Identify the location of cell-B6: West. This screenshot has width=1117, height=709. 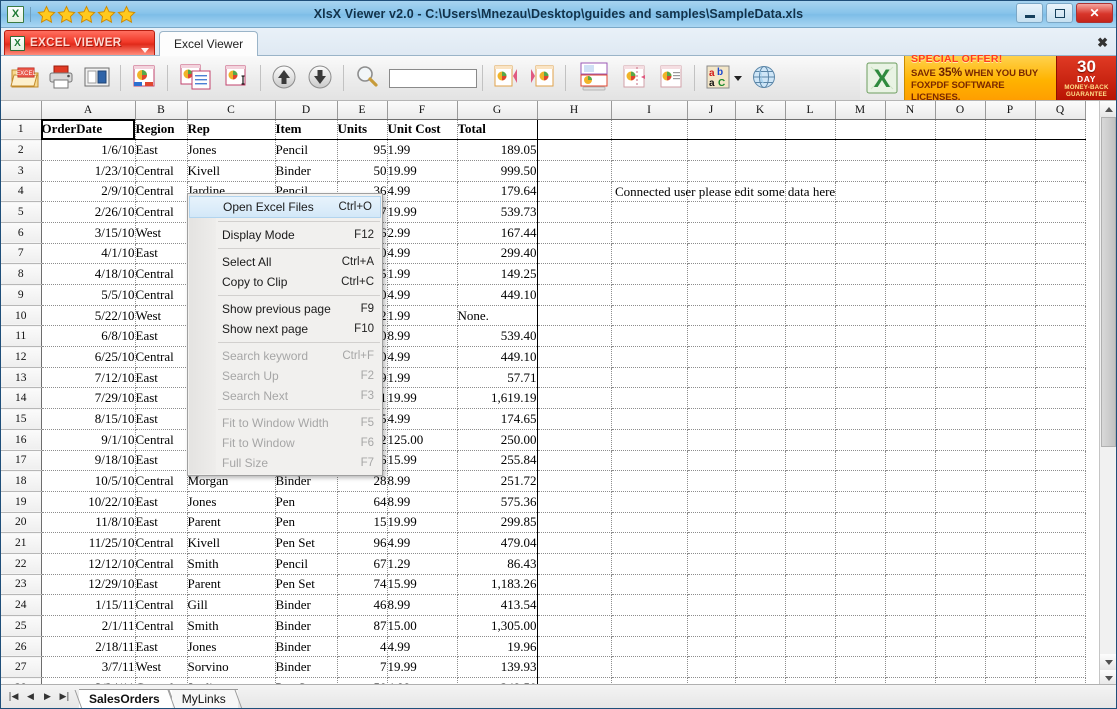
(161, 233).